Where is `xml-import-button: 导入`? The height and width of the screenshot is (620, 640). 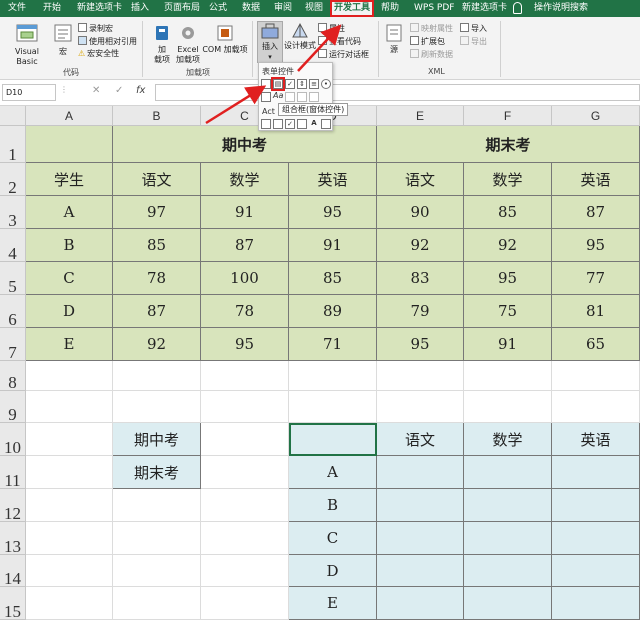
xml-import-button: 导入 is located at coordinates (473, 28).